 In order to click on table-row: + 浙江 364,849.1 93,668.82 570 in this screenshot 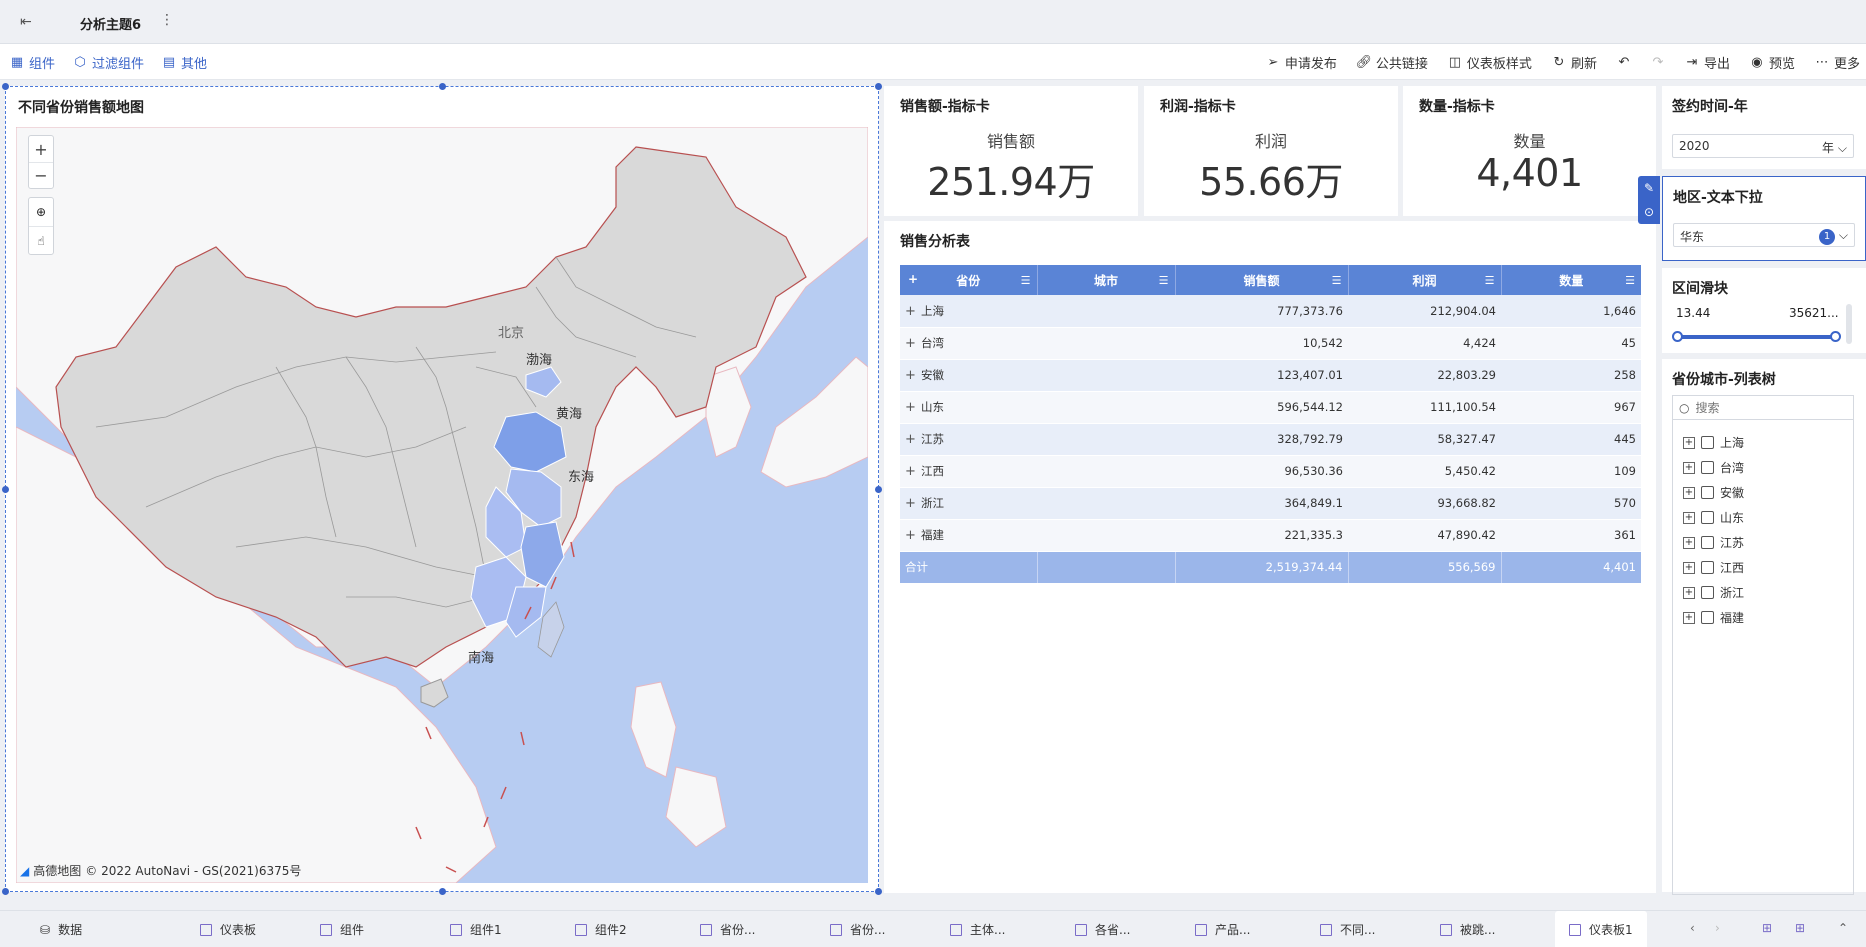, I will do `click(1270, 503)`.